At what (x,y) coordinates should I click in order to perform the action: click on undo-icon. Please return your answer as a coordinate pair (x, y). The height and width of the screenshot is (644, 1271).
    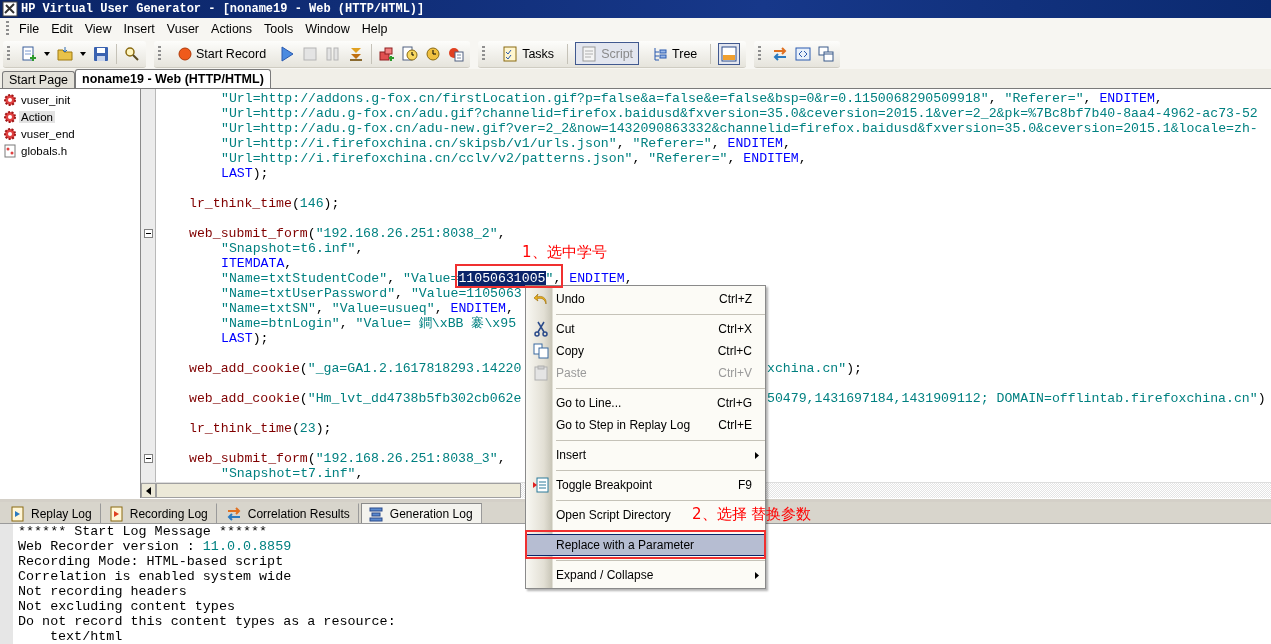
    Looking at the image, I should click on (540, 299).